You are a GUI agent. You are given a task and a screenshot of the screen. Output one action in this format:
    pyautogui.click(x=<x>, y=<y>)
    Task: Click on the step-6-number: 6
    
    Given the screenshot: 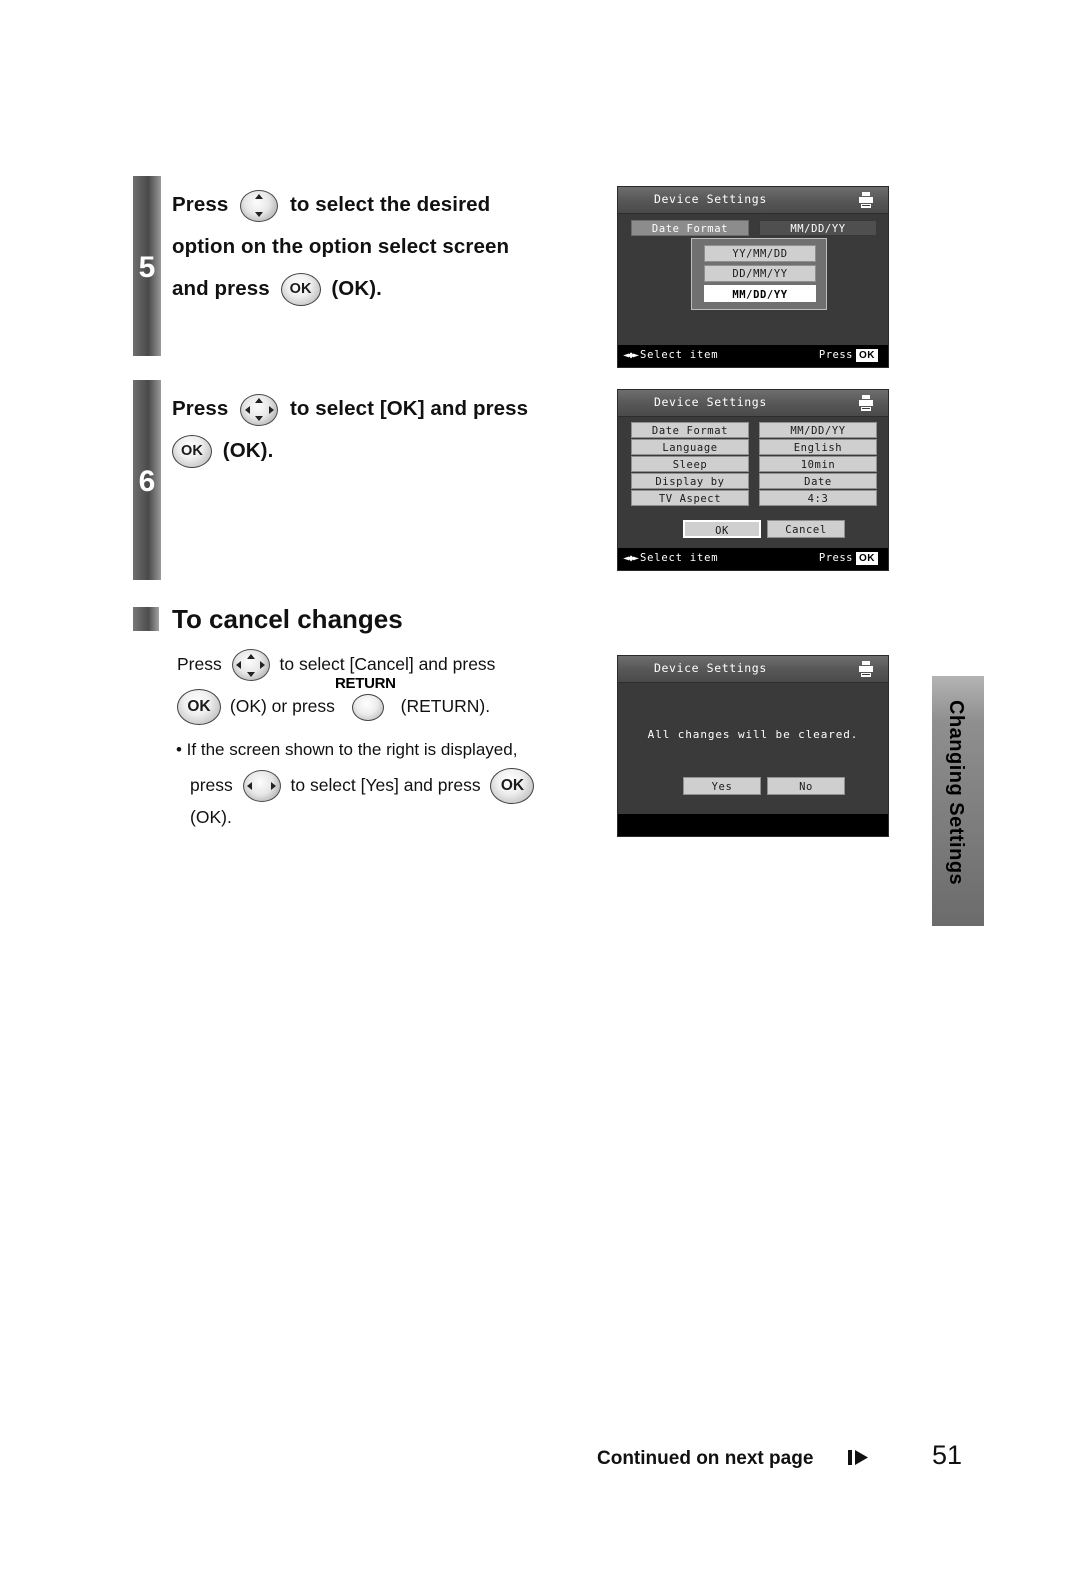 What is the action you would take?
    pyautogui.click(x=147, y=481)
    